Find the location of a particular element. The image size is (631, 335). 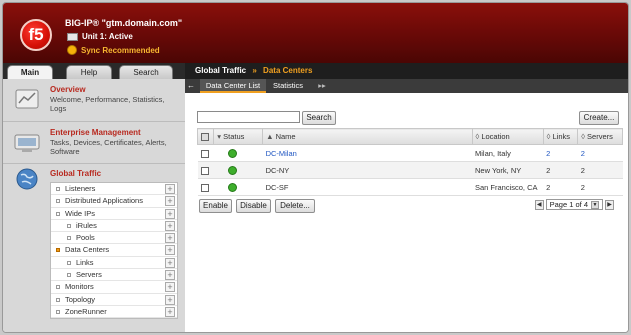

menu-item-wide-ips: Wide IPs + is located at coordinates (114, 214).